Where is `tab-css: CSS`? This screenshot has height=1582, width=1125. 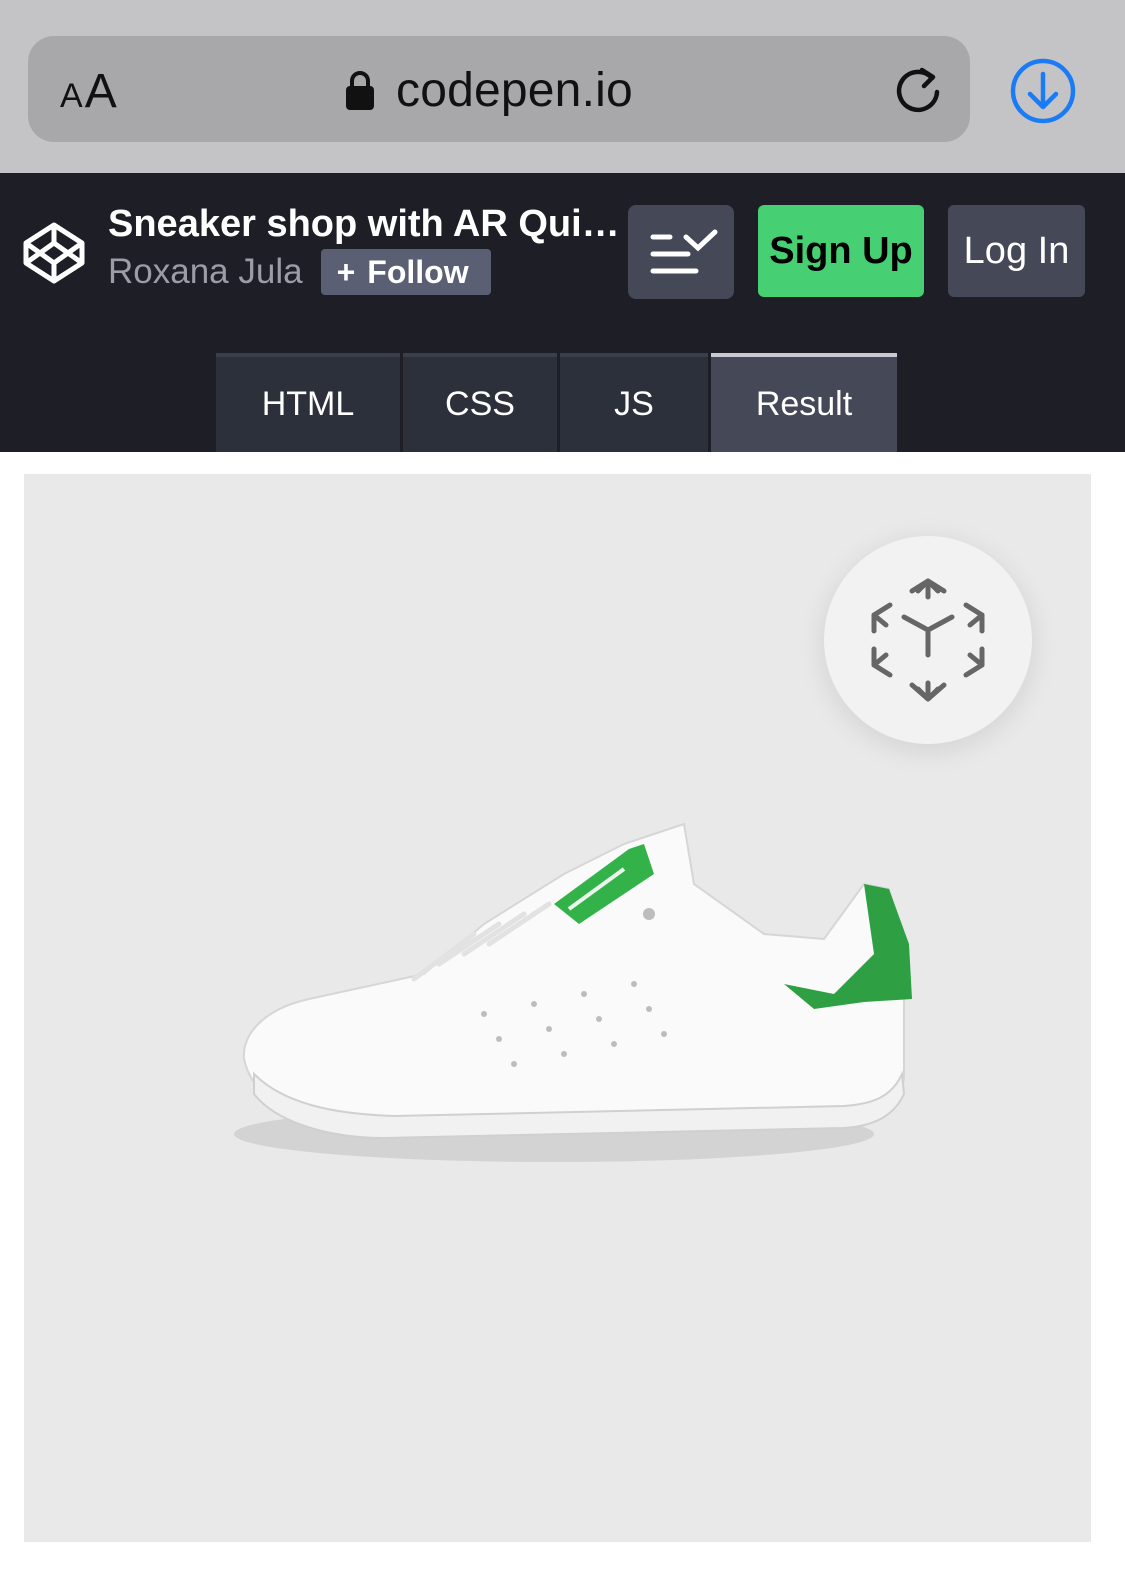
tab-css: CSS is located at coordinates (480, 402).